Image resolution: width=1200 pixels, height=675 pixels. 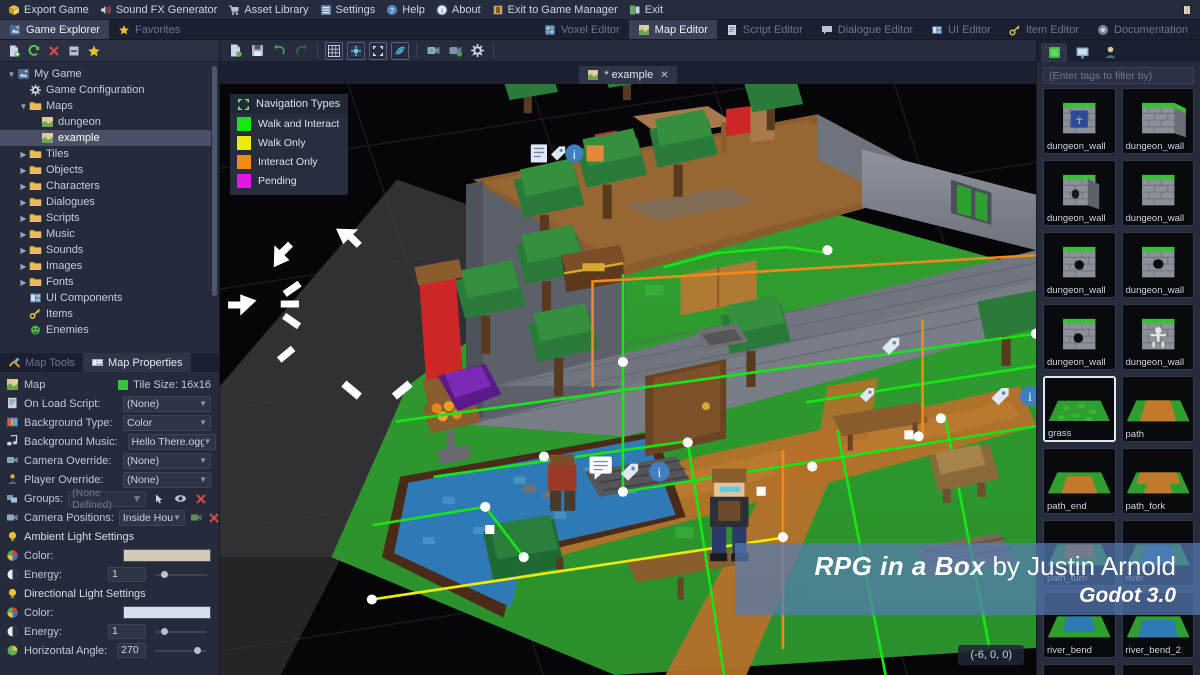 What do you see at coordinates (93, 50) in the screenshot?
I see `favorite-button` at bounding box center [93, 50].